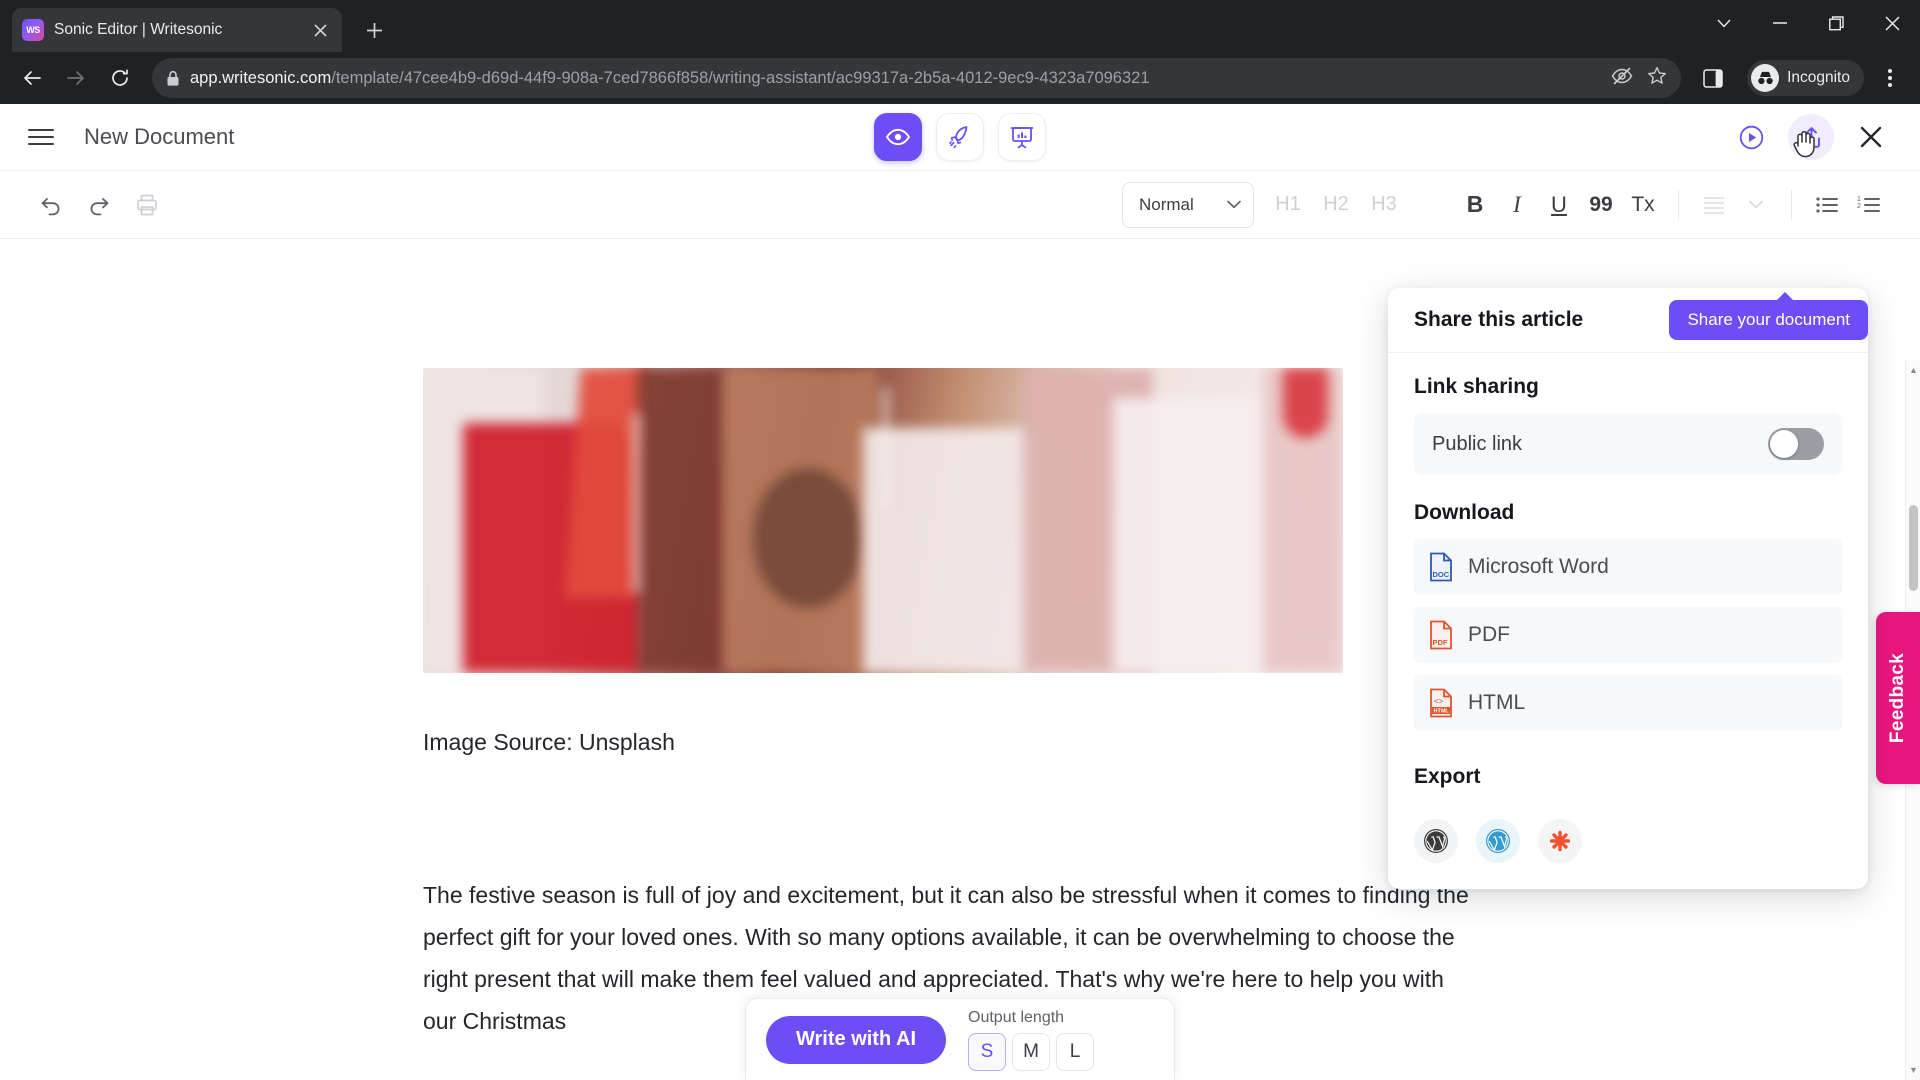 This screenshot has height=1080, width=1920. Describe the element at coordinates (960, 1039) in the screenshot. I see `ai-action-bar: Write with AI Output length S M L` at that location.